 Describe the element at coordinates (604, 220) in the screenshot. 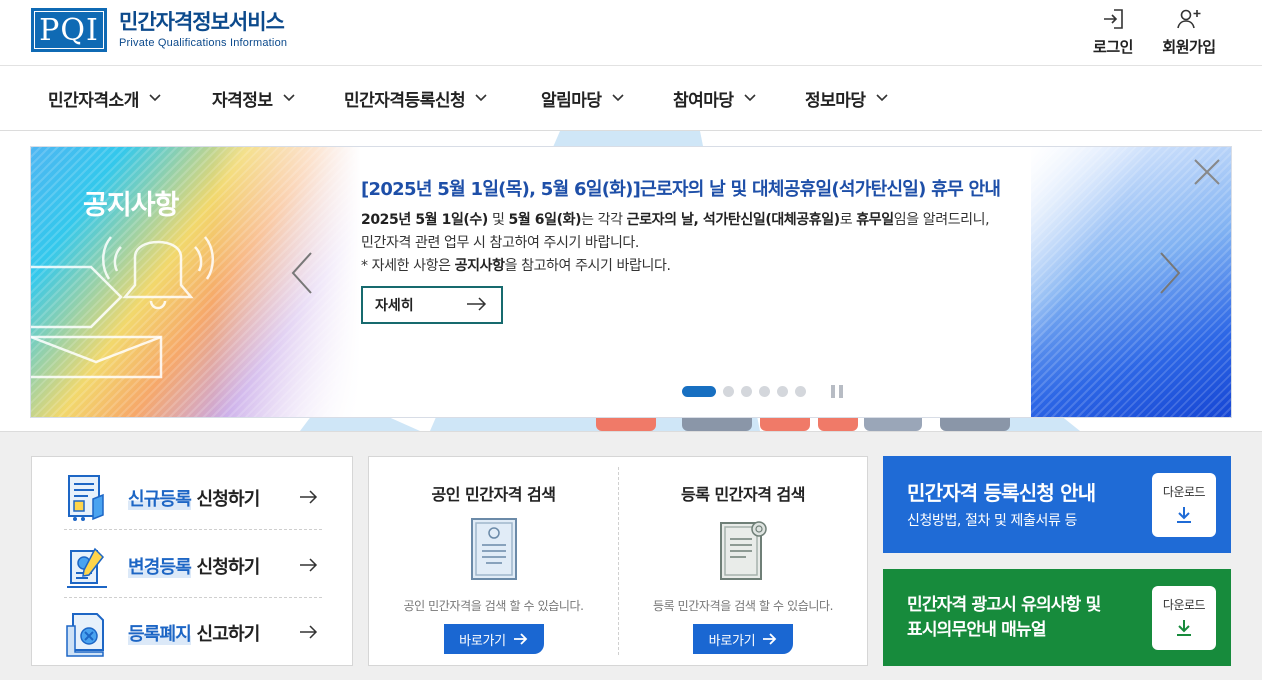

I see `text: 는 각각` at that location.